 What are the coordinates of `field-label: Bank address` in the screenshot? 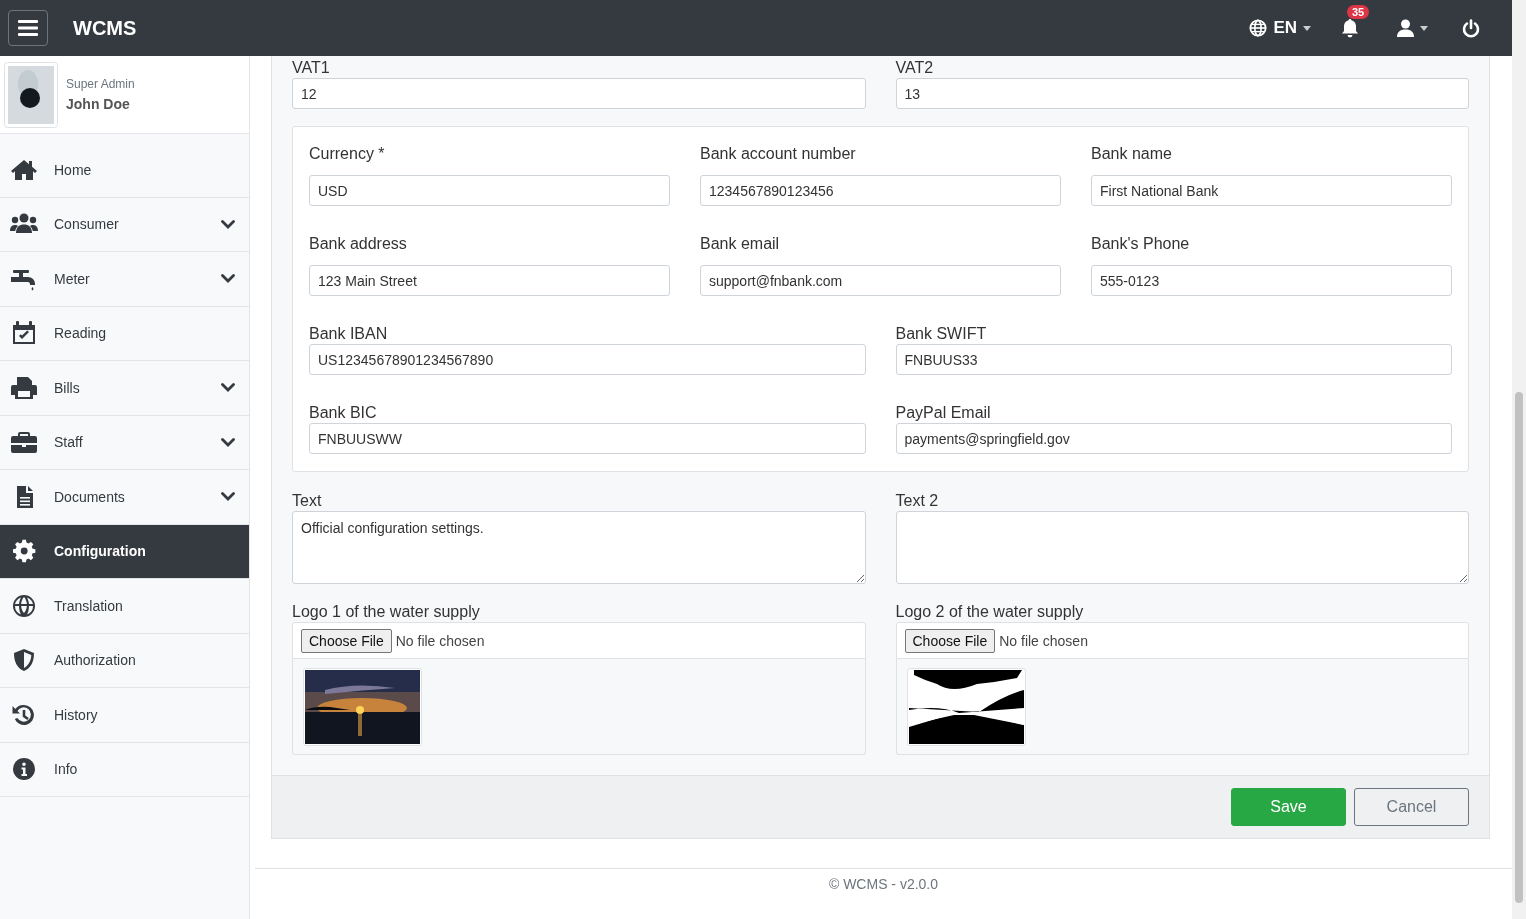 It's located at (358, 244).